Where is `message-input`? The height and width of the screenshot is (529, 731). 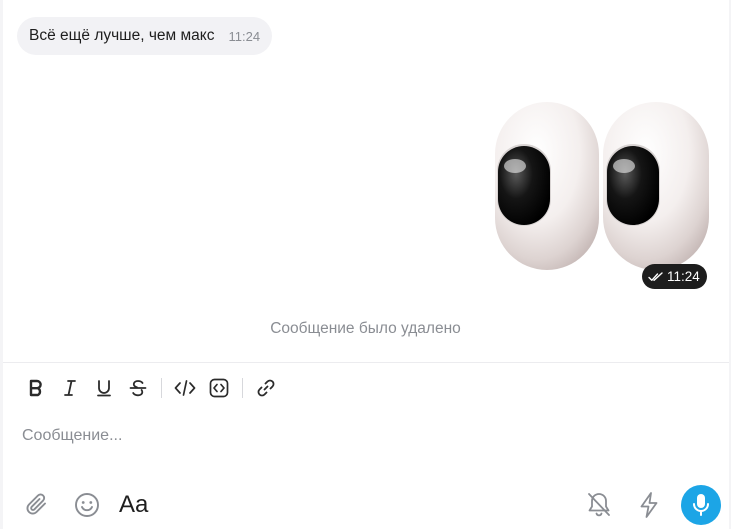
message-input is located at coordinates (302, 436).